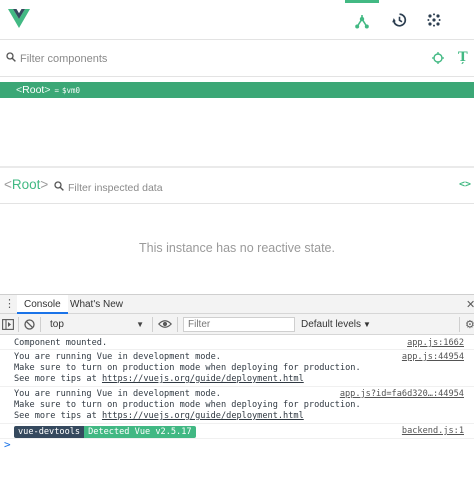 This screenshot has width=474, height=498. I want to click on drawer-menu-icon: ⋮, so click(9, 304).